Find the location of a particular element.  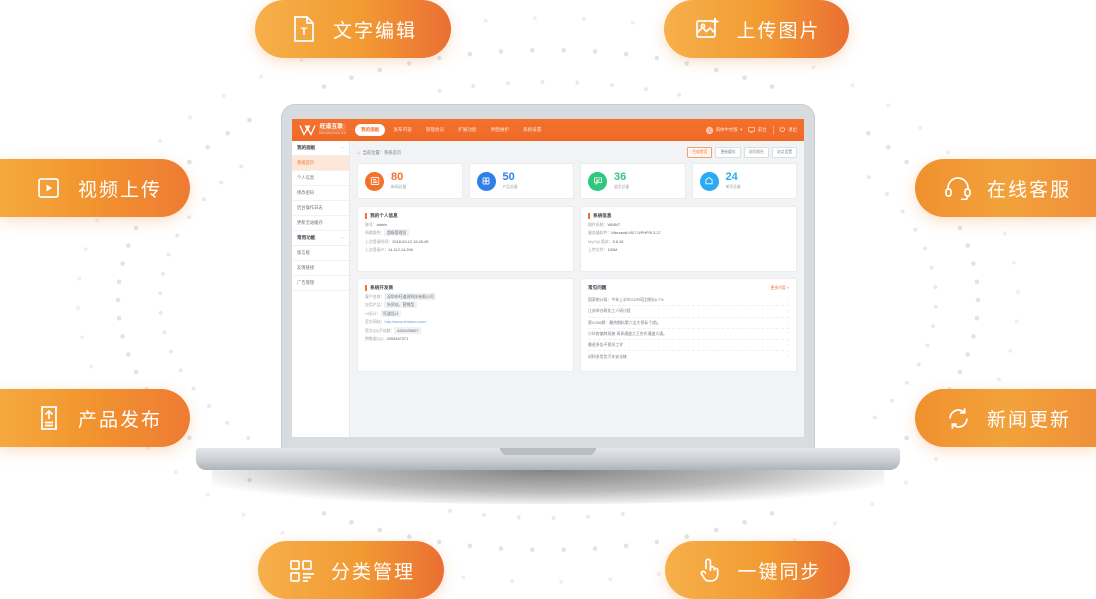

stat-value: 50 is located at coordinates (508, 176).